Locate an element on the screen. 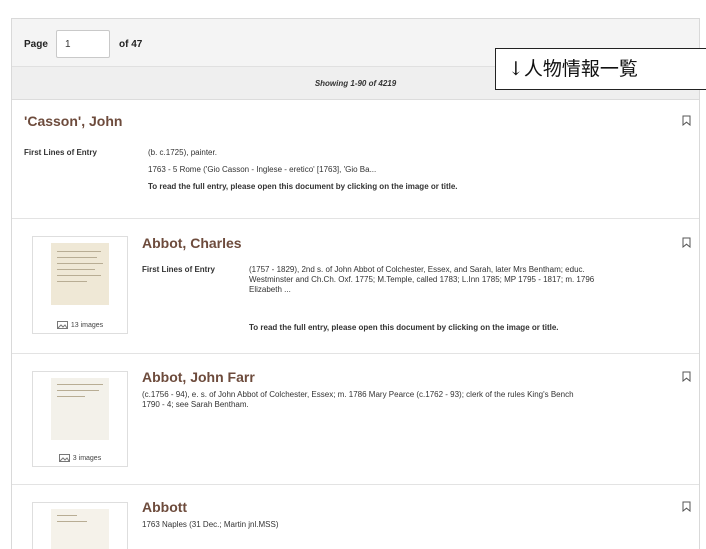  entry-line: 1763 Naples (31 Dec.; Martin jnl.MSS) is located at coordinates (210, 524).